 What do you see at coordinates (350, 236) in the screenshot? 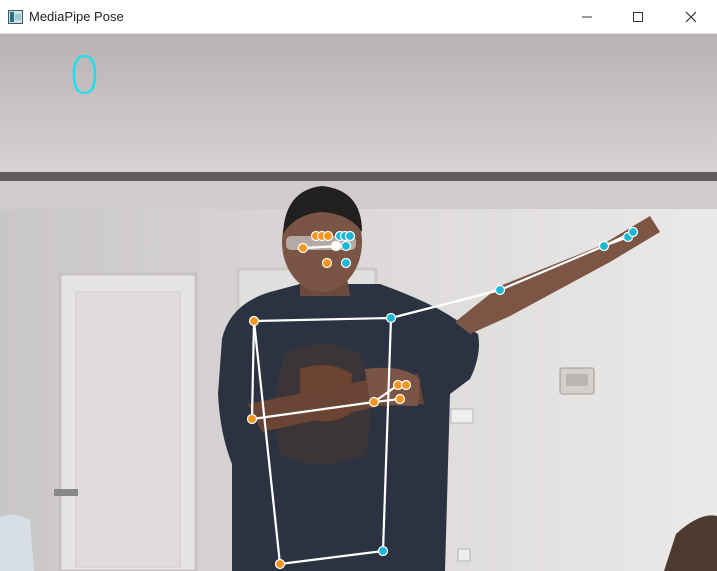
I see `landmark-right-eye-outer` at bounding box center [350, 236].